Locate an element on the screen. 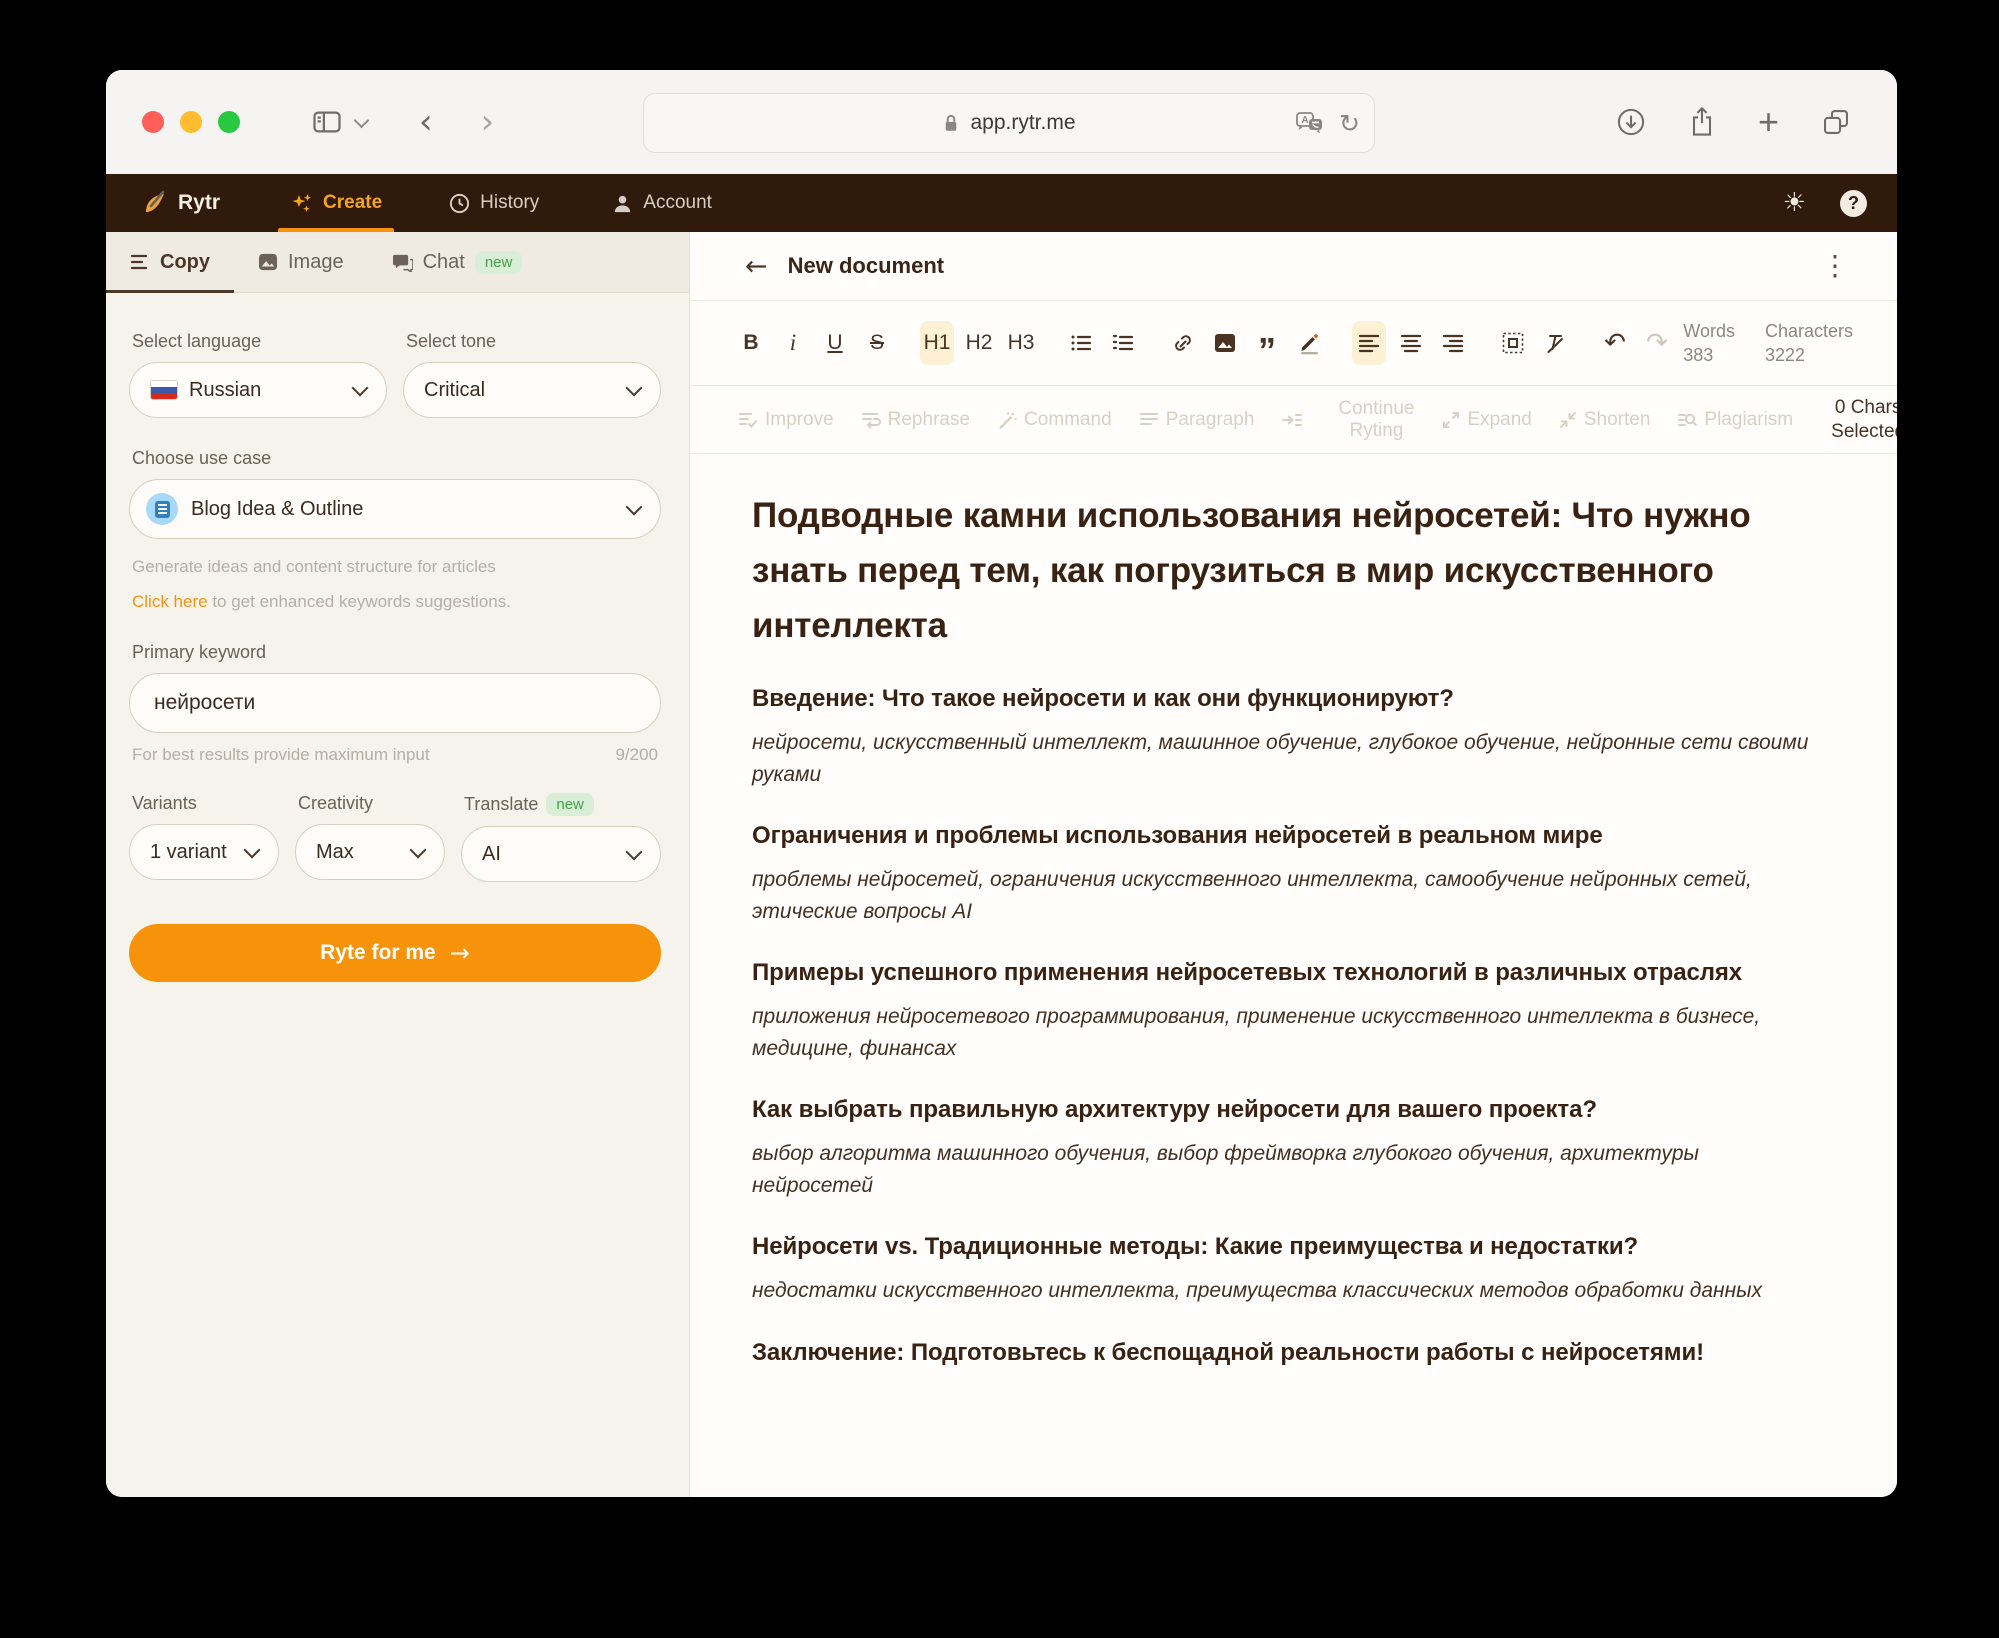 The height and width of the screenshot is (1638, 1999). variants-select: 1 variant is located at coordinates (204, 852).